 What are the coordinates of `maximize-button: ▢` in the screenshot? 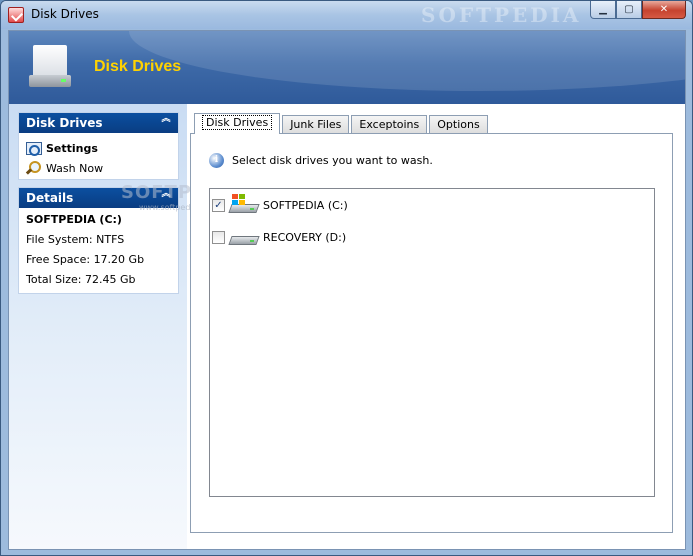 It's located at (629, 10).